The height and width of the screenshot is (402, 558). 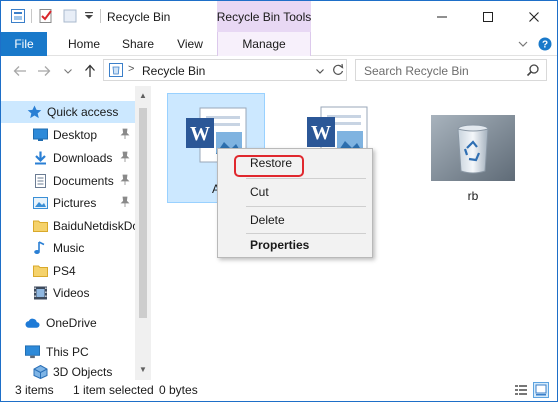 What do you see at coordinates (320, 72) in the screenshot?
I see `address-dropdown-icon` at bounding box center [320, 72].